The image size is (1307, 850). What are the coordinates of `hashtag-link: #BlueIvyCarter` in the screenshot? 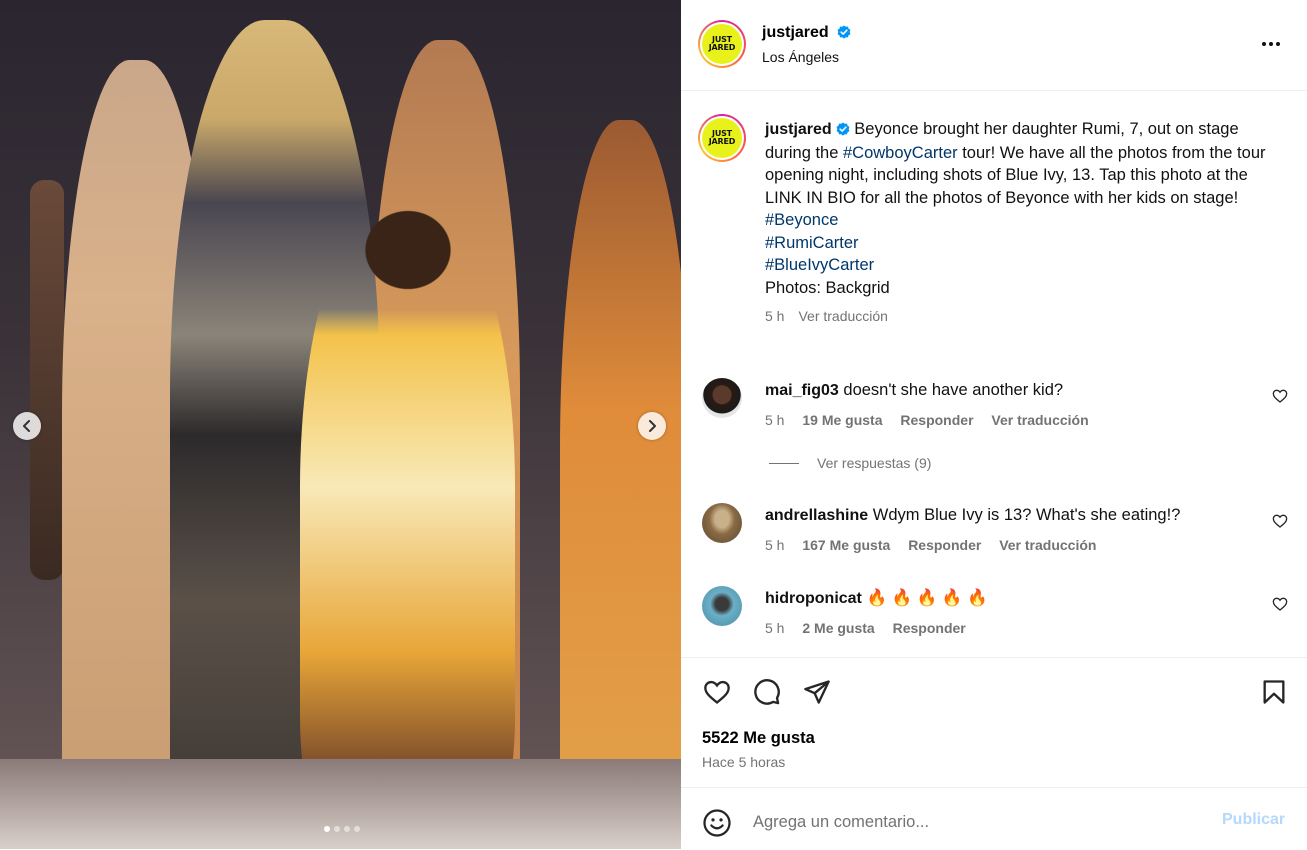 It's located at (1020, 265).